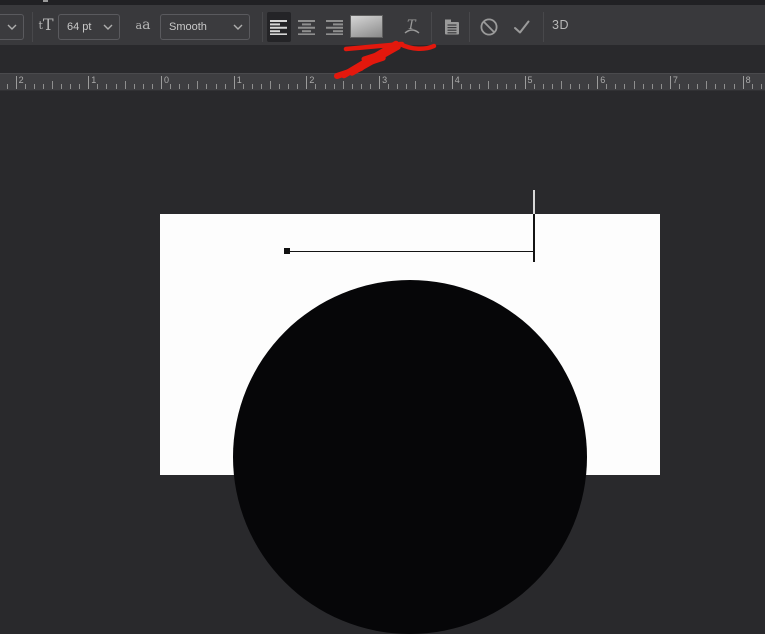  I want to click on ruler-unit-label: 2, so click(21, 80).